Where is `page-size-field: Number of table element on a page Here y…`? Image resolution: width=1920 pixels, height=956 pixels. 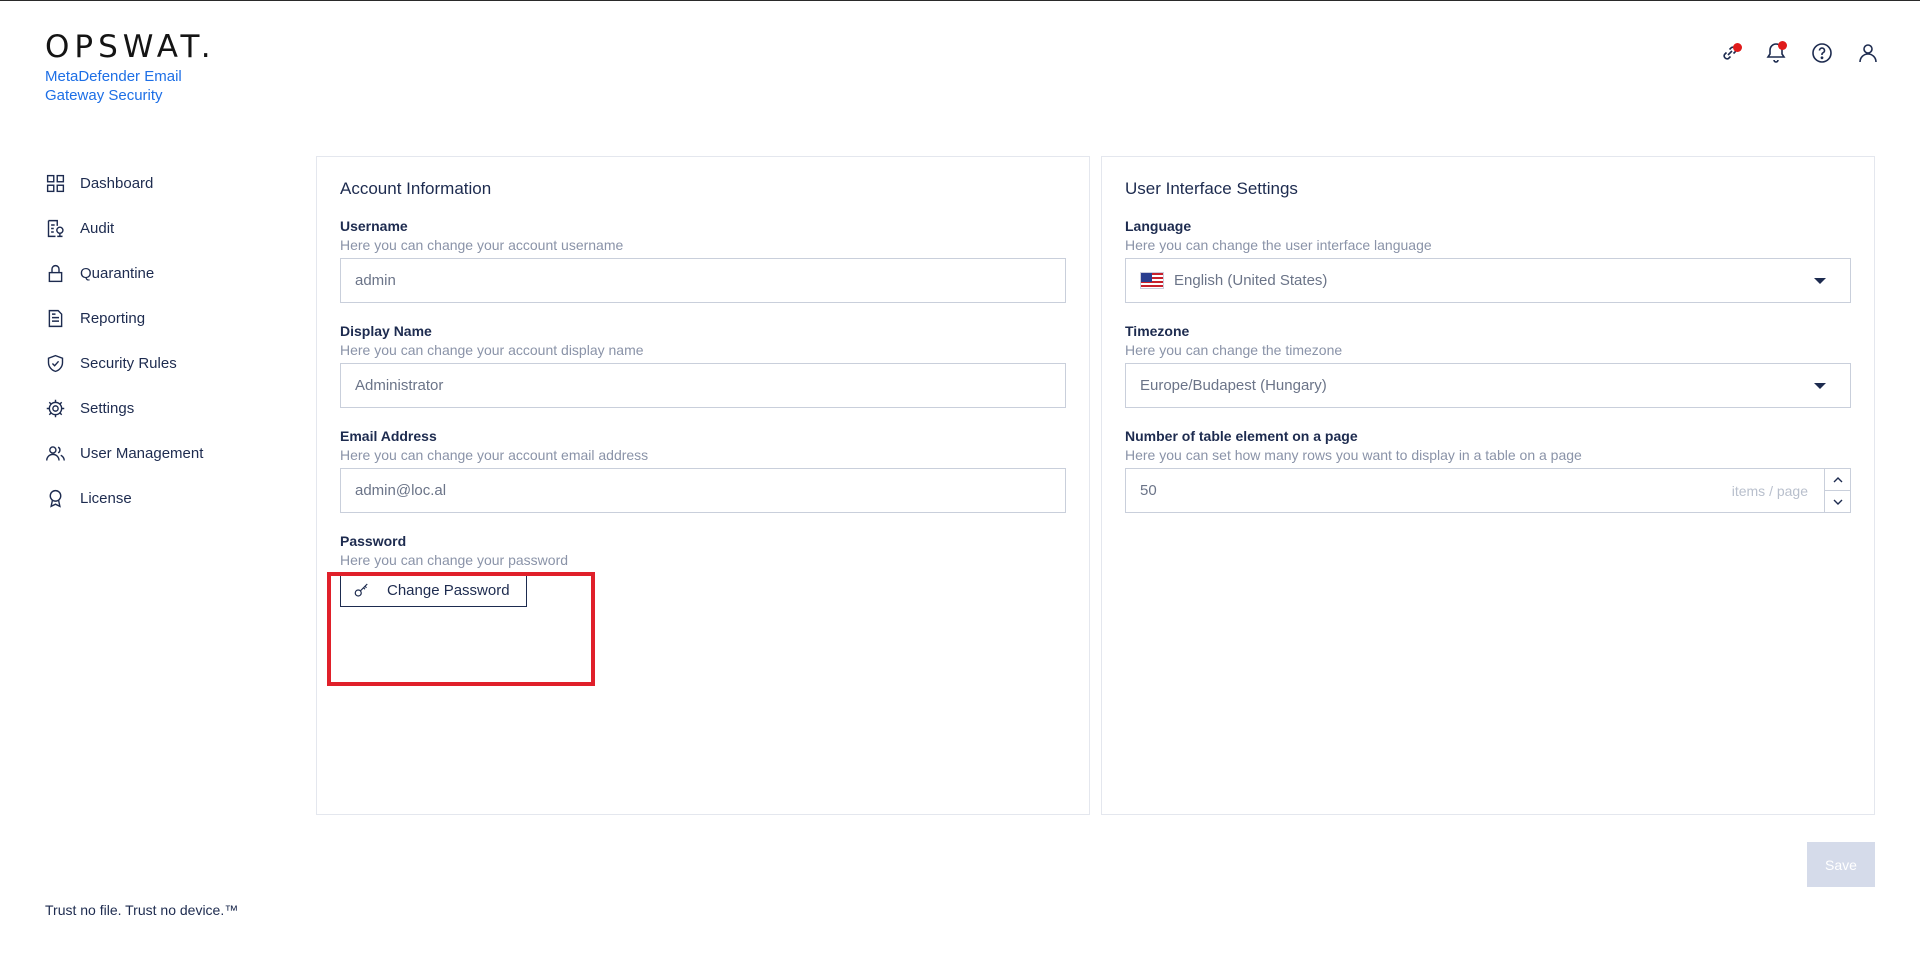
page-size-field: Number of table element on a page Here y… is located at coordinates (1488, 470).